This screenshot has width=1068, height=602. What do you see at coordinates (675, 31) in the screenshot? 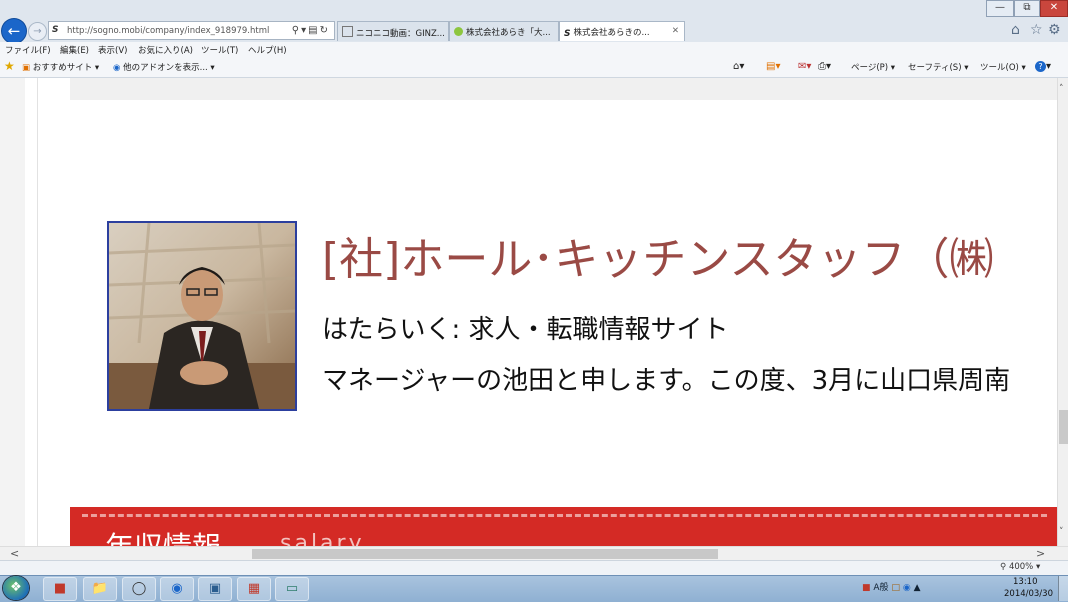
I see `close-tab-icon: ✕` at bounding box center [675, 31].